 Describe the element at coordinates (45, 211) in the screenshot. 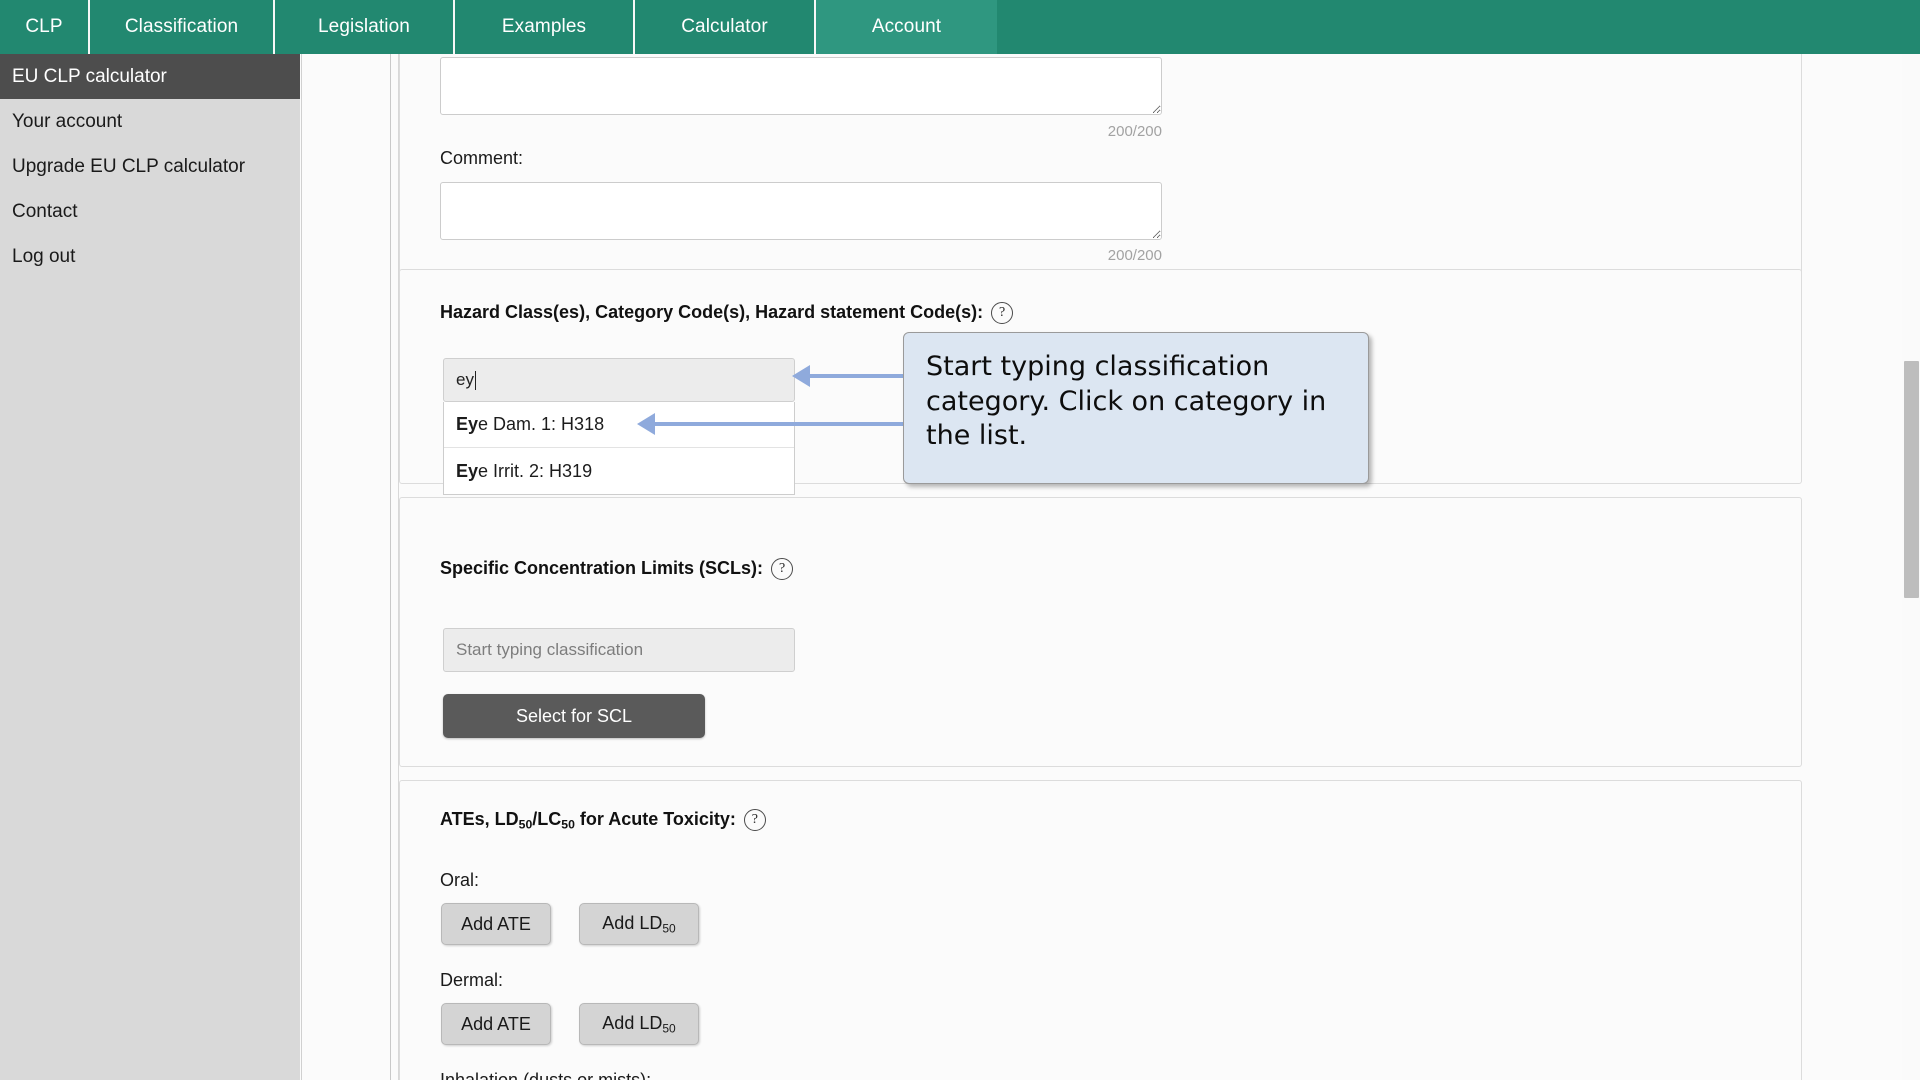

I see `sidebar-item-label: Contact` at that location.